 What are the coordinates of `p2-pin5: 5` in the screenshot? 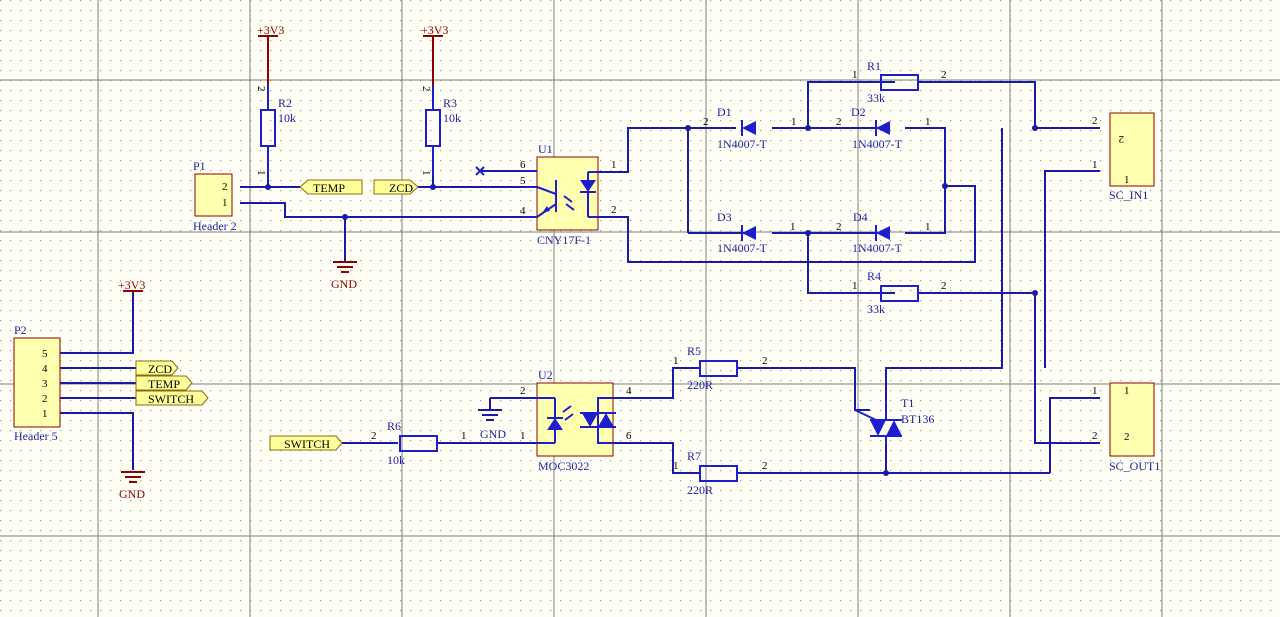 It's located at (45, 354).